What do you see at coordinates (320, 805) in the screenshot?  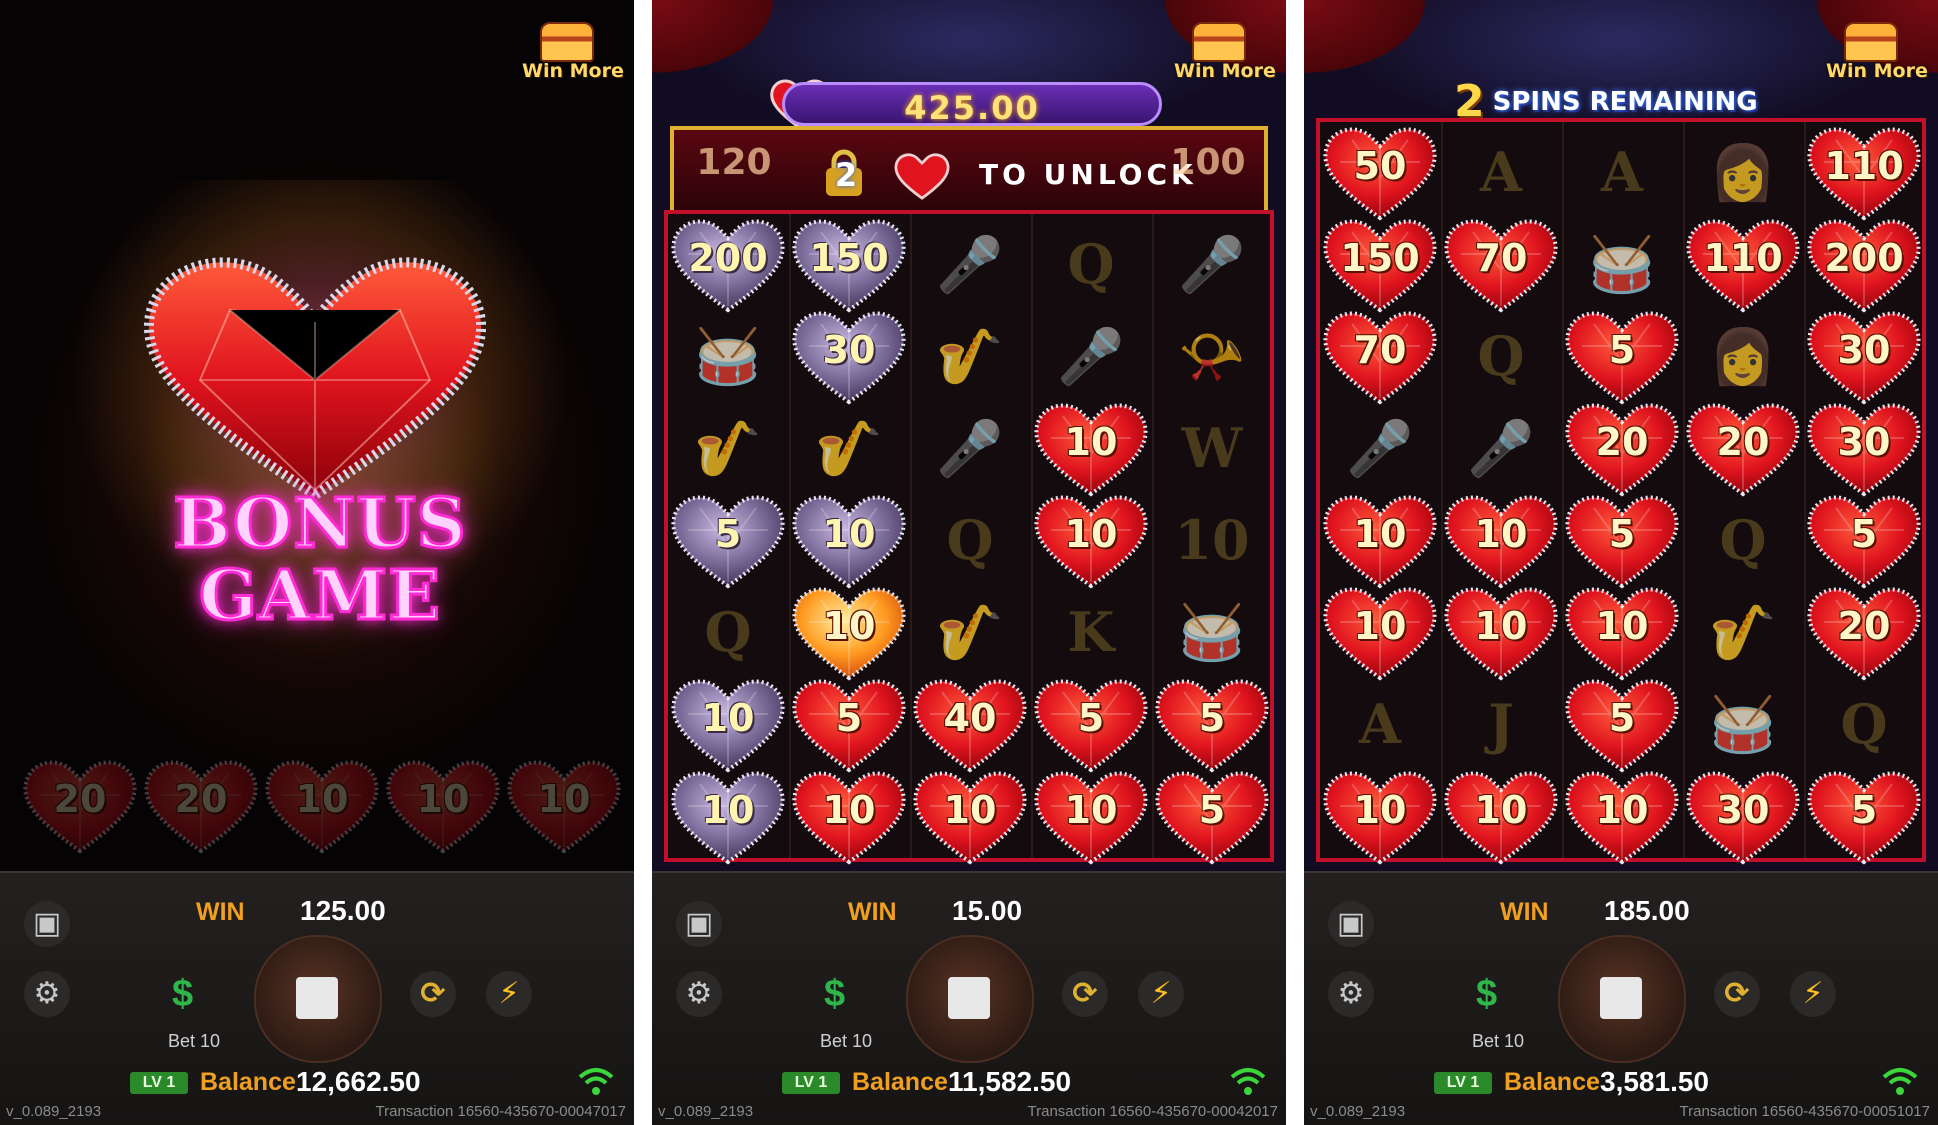 I see `faded-heart-row: 20 20 10 10 10` at bounding box center [320, 805].